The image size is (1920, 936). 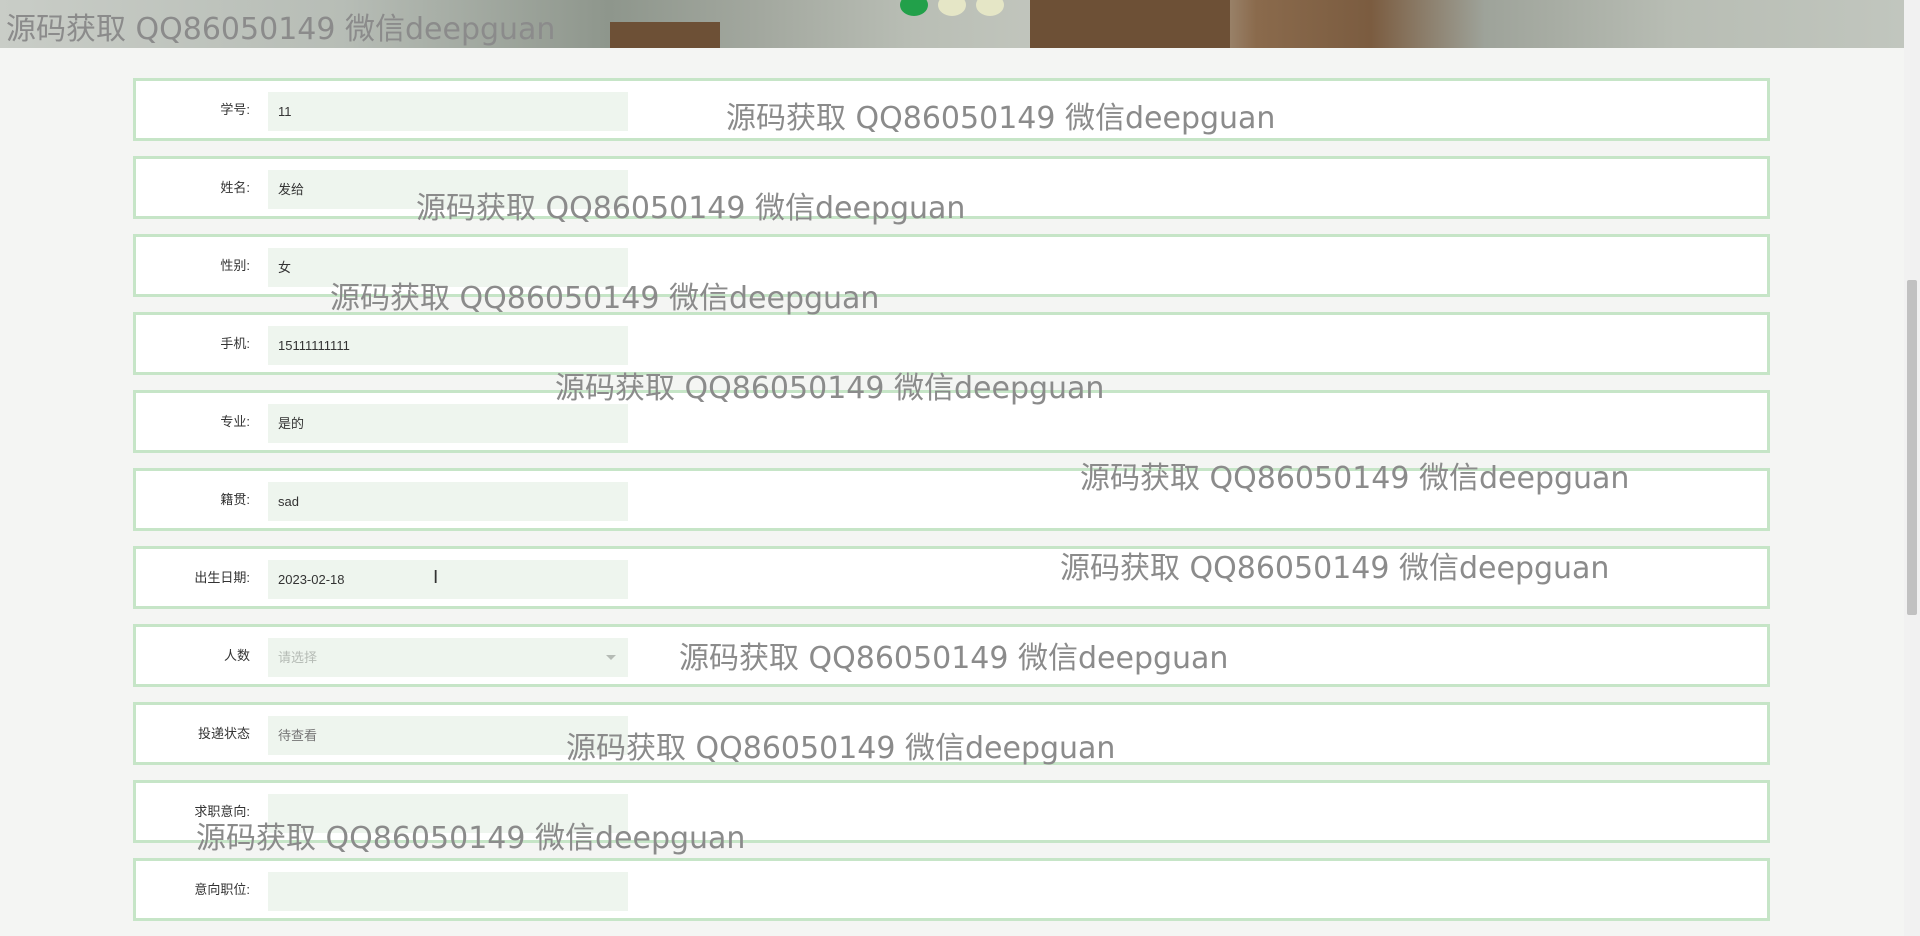 What do you see at coordinates (235, 421) in the screenshot?
I see `major-label: 专业:` at bounding box center [235, 421].